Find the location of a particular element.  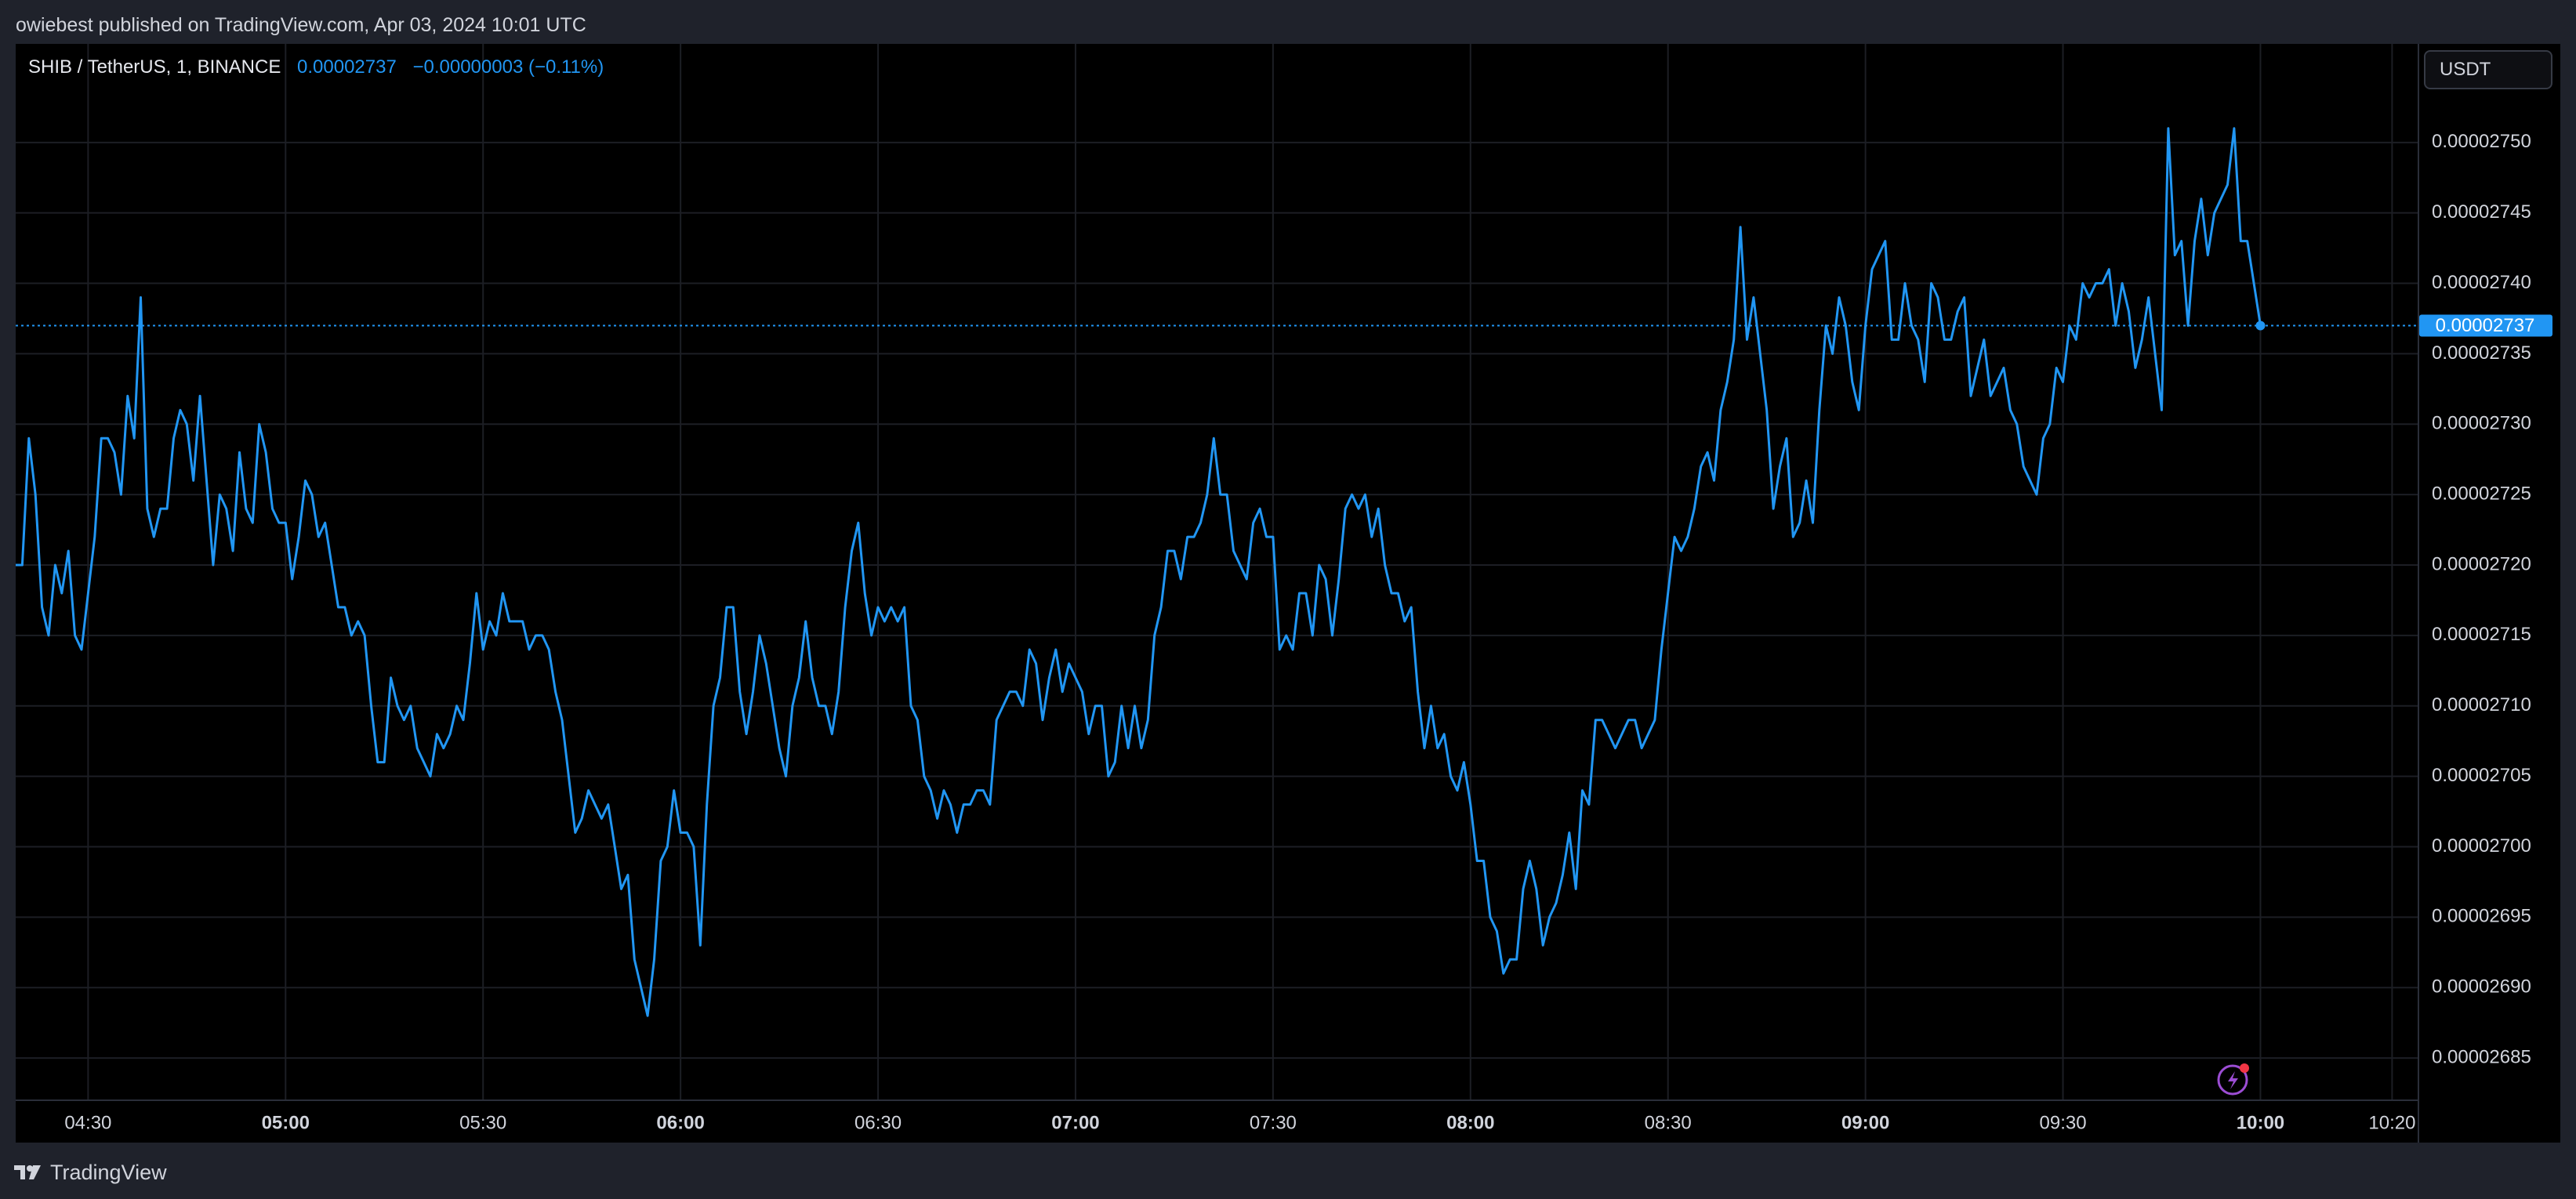

footer-brand: TradingView is located at coordinates (91, 1173).